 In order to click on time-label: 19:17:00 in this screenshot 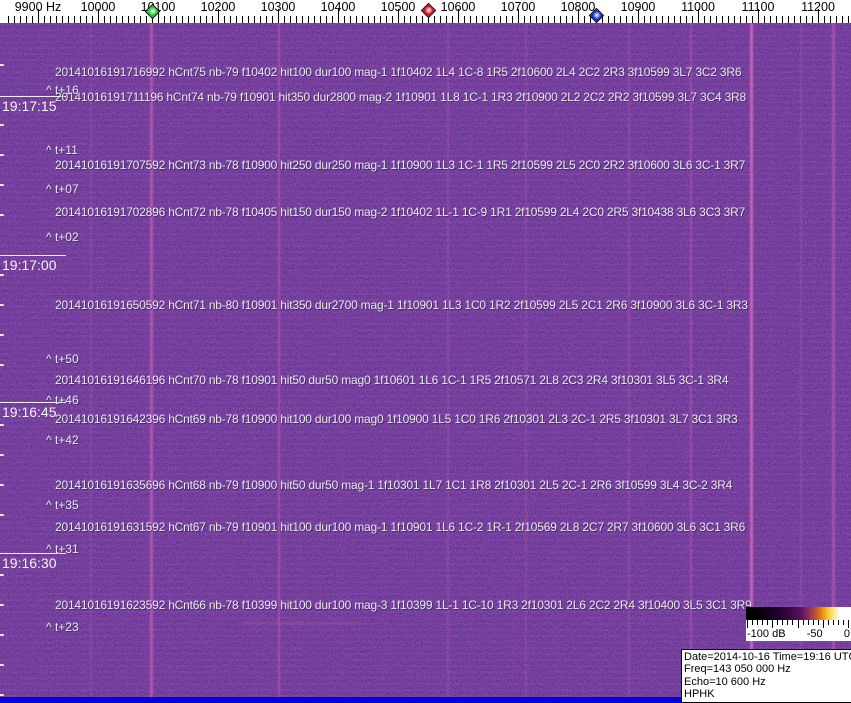, I will do `click(33, 264)`.